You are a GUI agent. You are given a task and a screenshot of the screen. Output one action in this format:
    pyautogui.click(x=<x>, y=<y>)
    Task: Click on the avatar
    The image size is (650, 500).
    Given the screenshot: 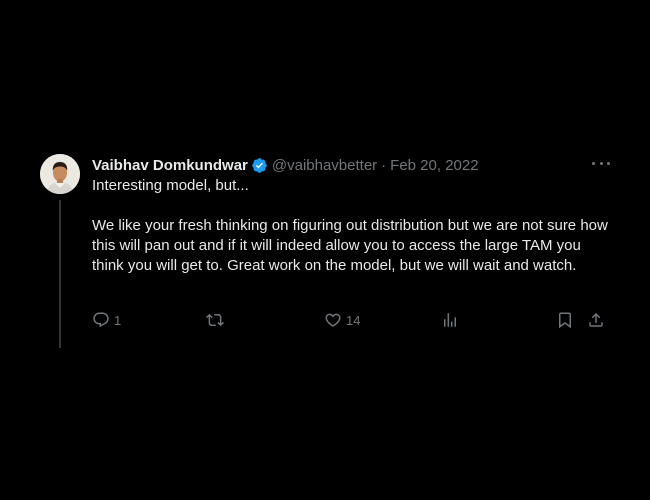 What is the action you would take?
    pyautogui.click(x=60, y=174)
    